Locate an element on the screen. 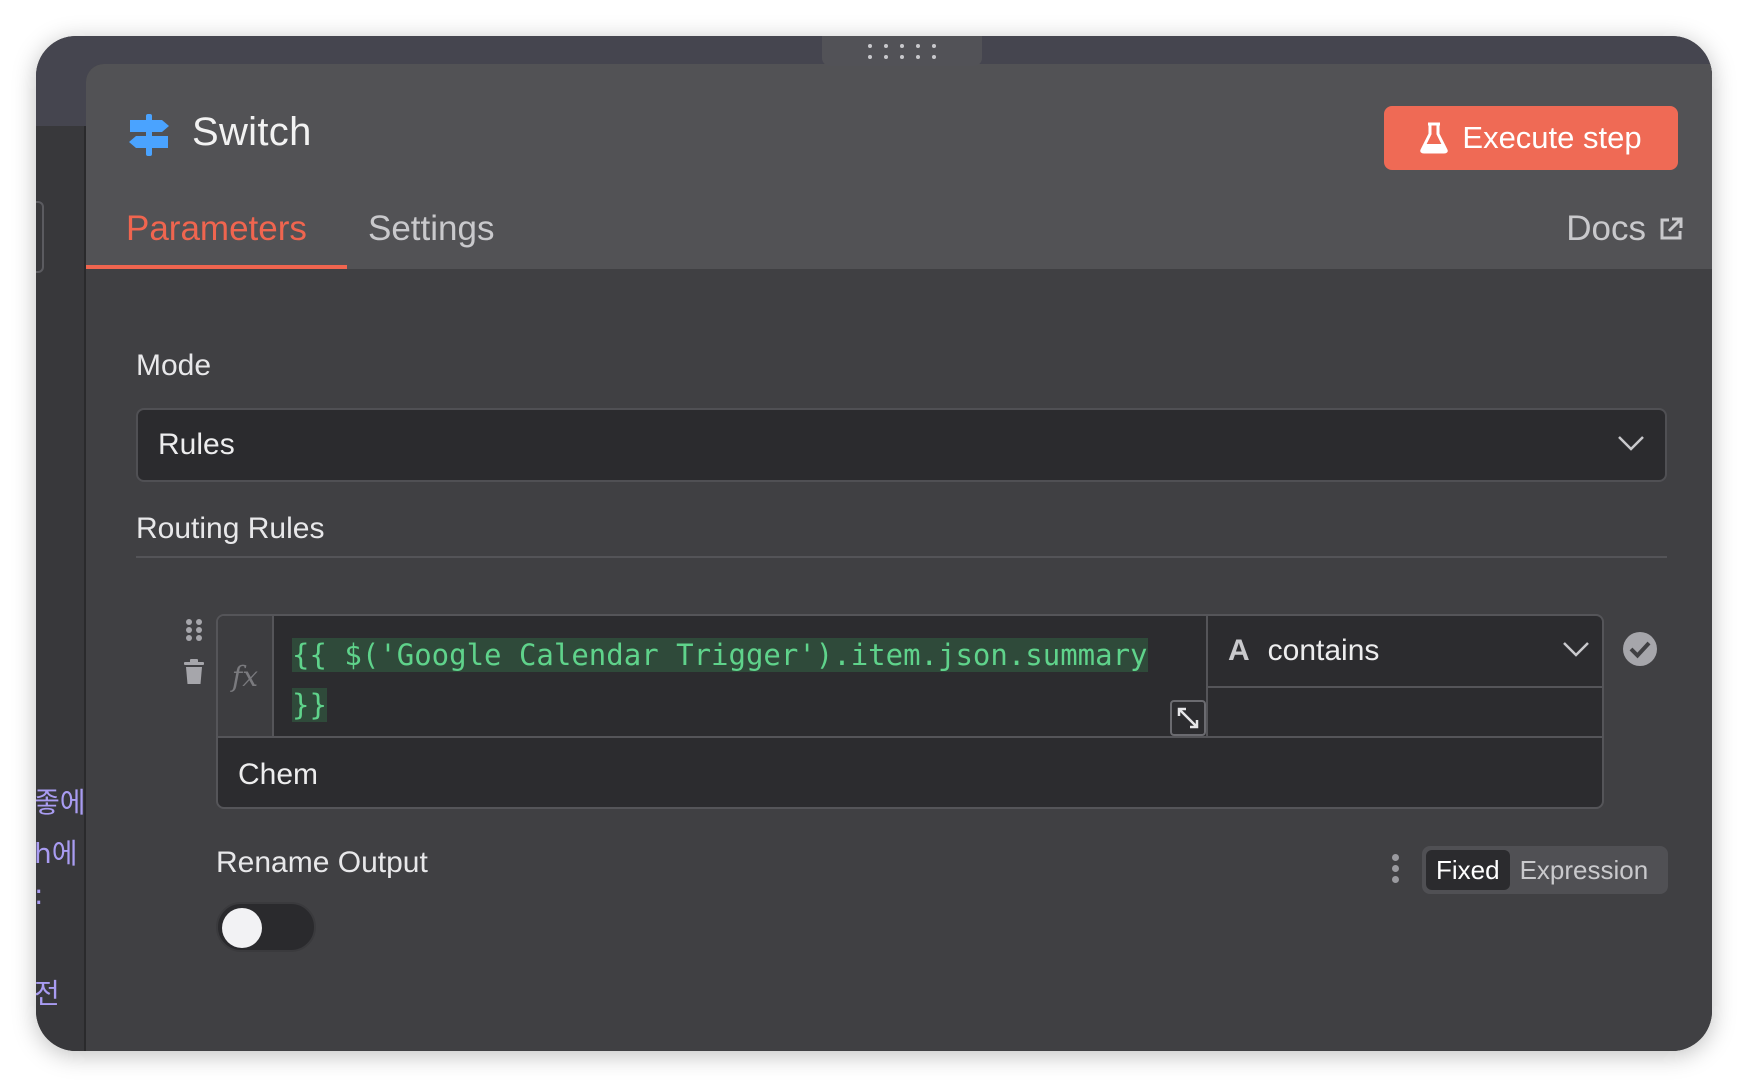 The height and width of the screenshot is (1088, 1748). mode-select: Rules is located at coordinates (901, 445).